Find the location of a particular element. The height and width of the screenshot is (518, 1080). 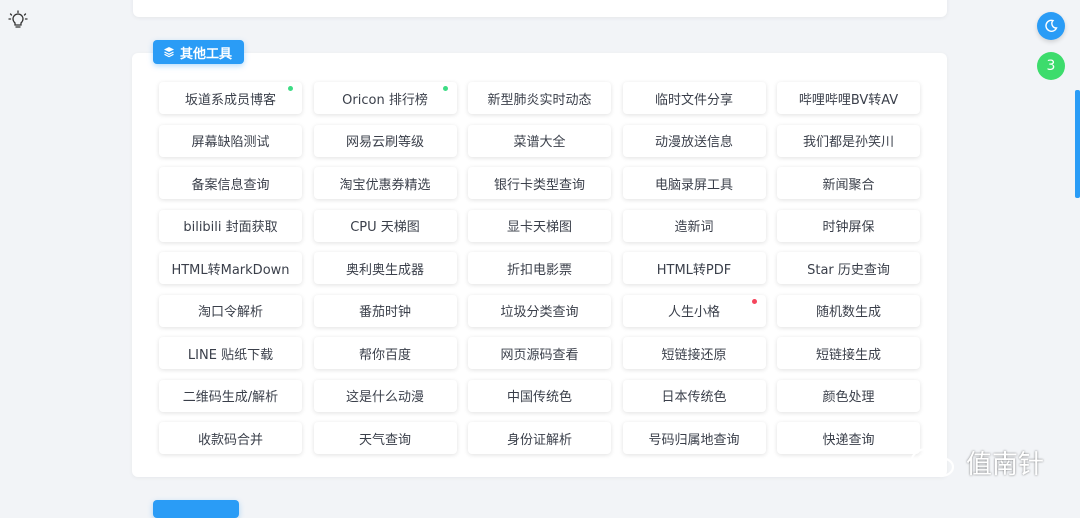

tool-button: bilibili 封面获取 is located at coordinates (230, 225).